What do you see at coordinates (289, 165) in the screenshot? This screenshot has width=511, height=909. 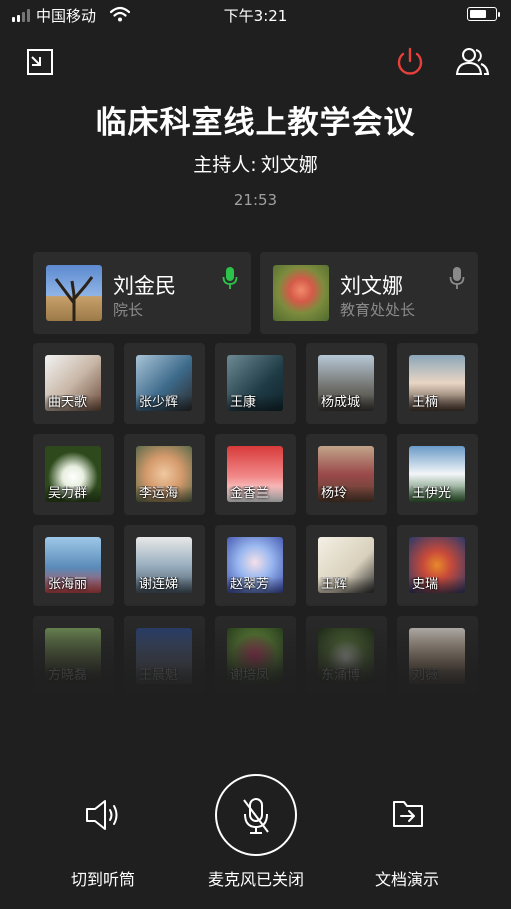 I see `host-name: 刘文娜` at bounding box center [289, 165].